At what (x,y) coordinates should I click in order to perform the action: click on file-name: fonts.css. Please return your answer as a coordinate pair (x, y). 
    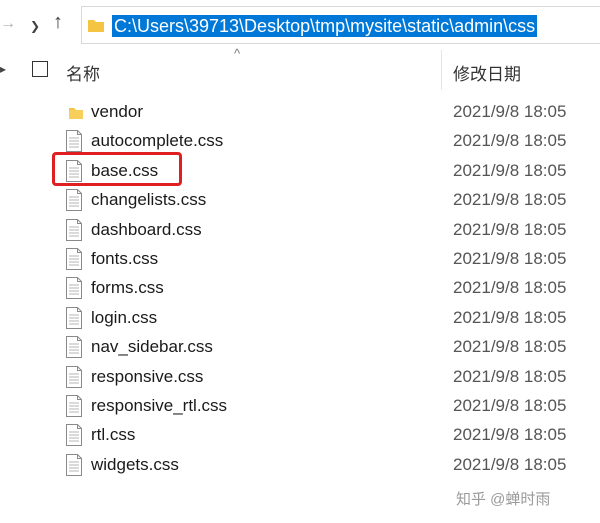
    Looking at the image, I should click on (125, 258).